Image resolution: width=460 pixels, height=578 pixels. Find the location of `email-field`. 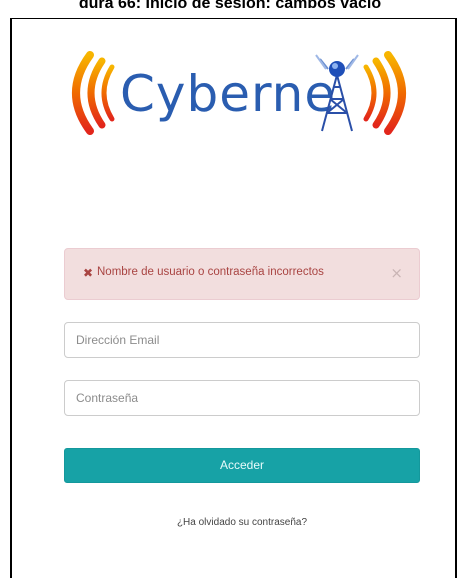

email-field is located at coordinates (242, 340).